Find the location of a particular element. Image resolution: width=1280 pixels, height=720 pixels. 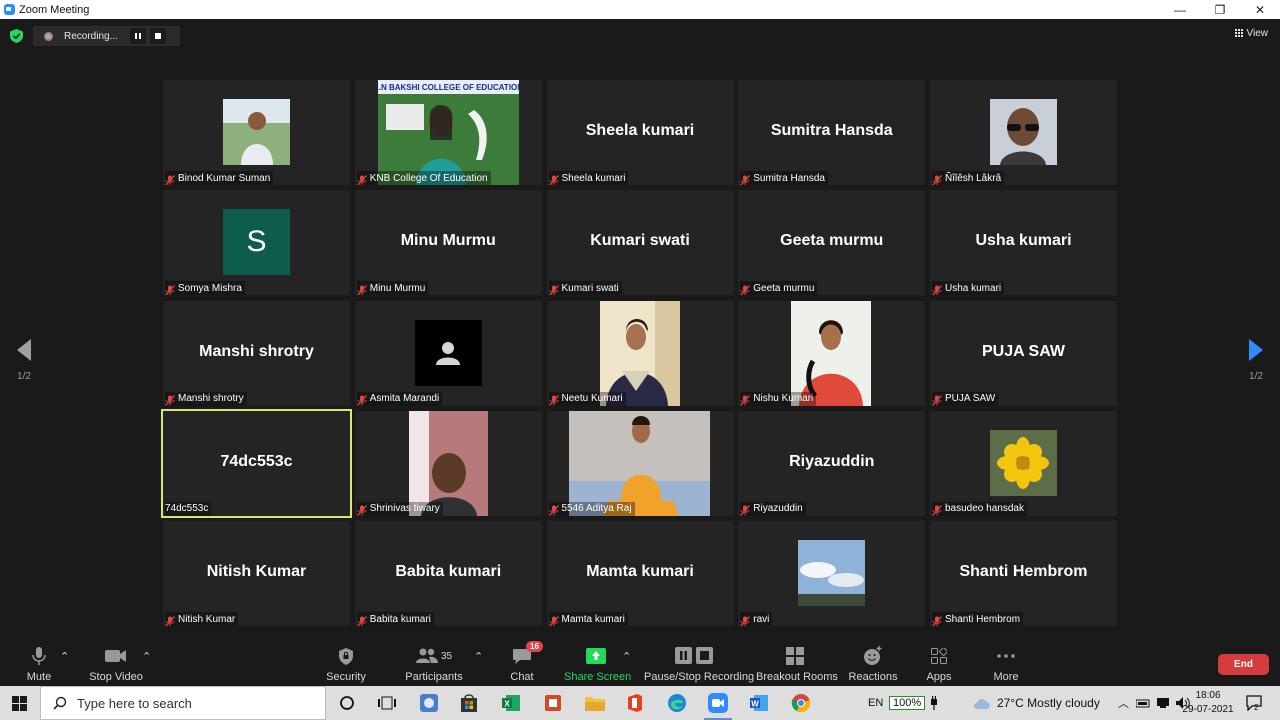

participant-display-name: Shanti Hembrom is located at coordinates (1023, 571).